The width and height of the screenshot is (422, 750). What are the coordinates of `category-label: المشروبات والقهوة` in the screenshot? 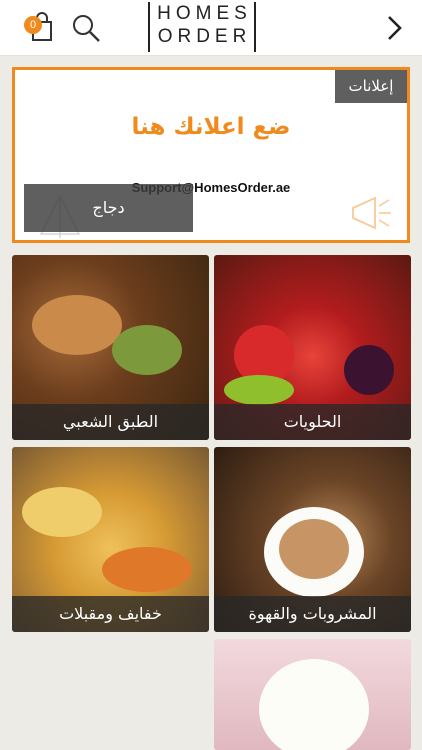 It's located at (312, 614).